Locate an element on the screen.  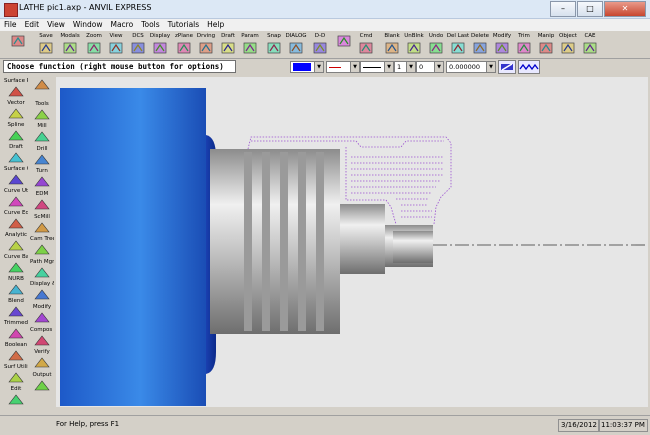
sidebar-item-drill: Drill is located at coordinates (42, 157).